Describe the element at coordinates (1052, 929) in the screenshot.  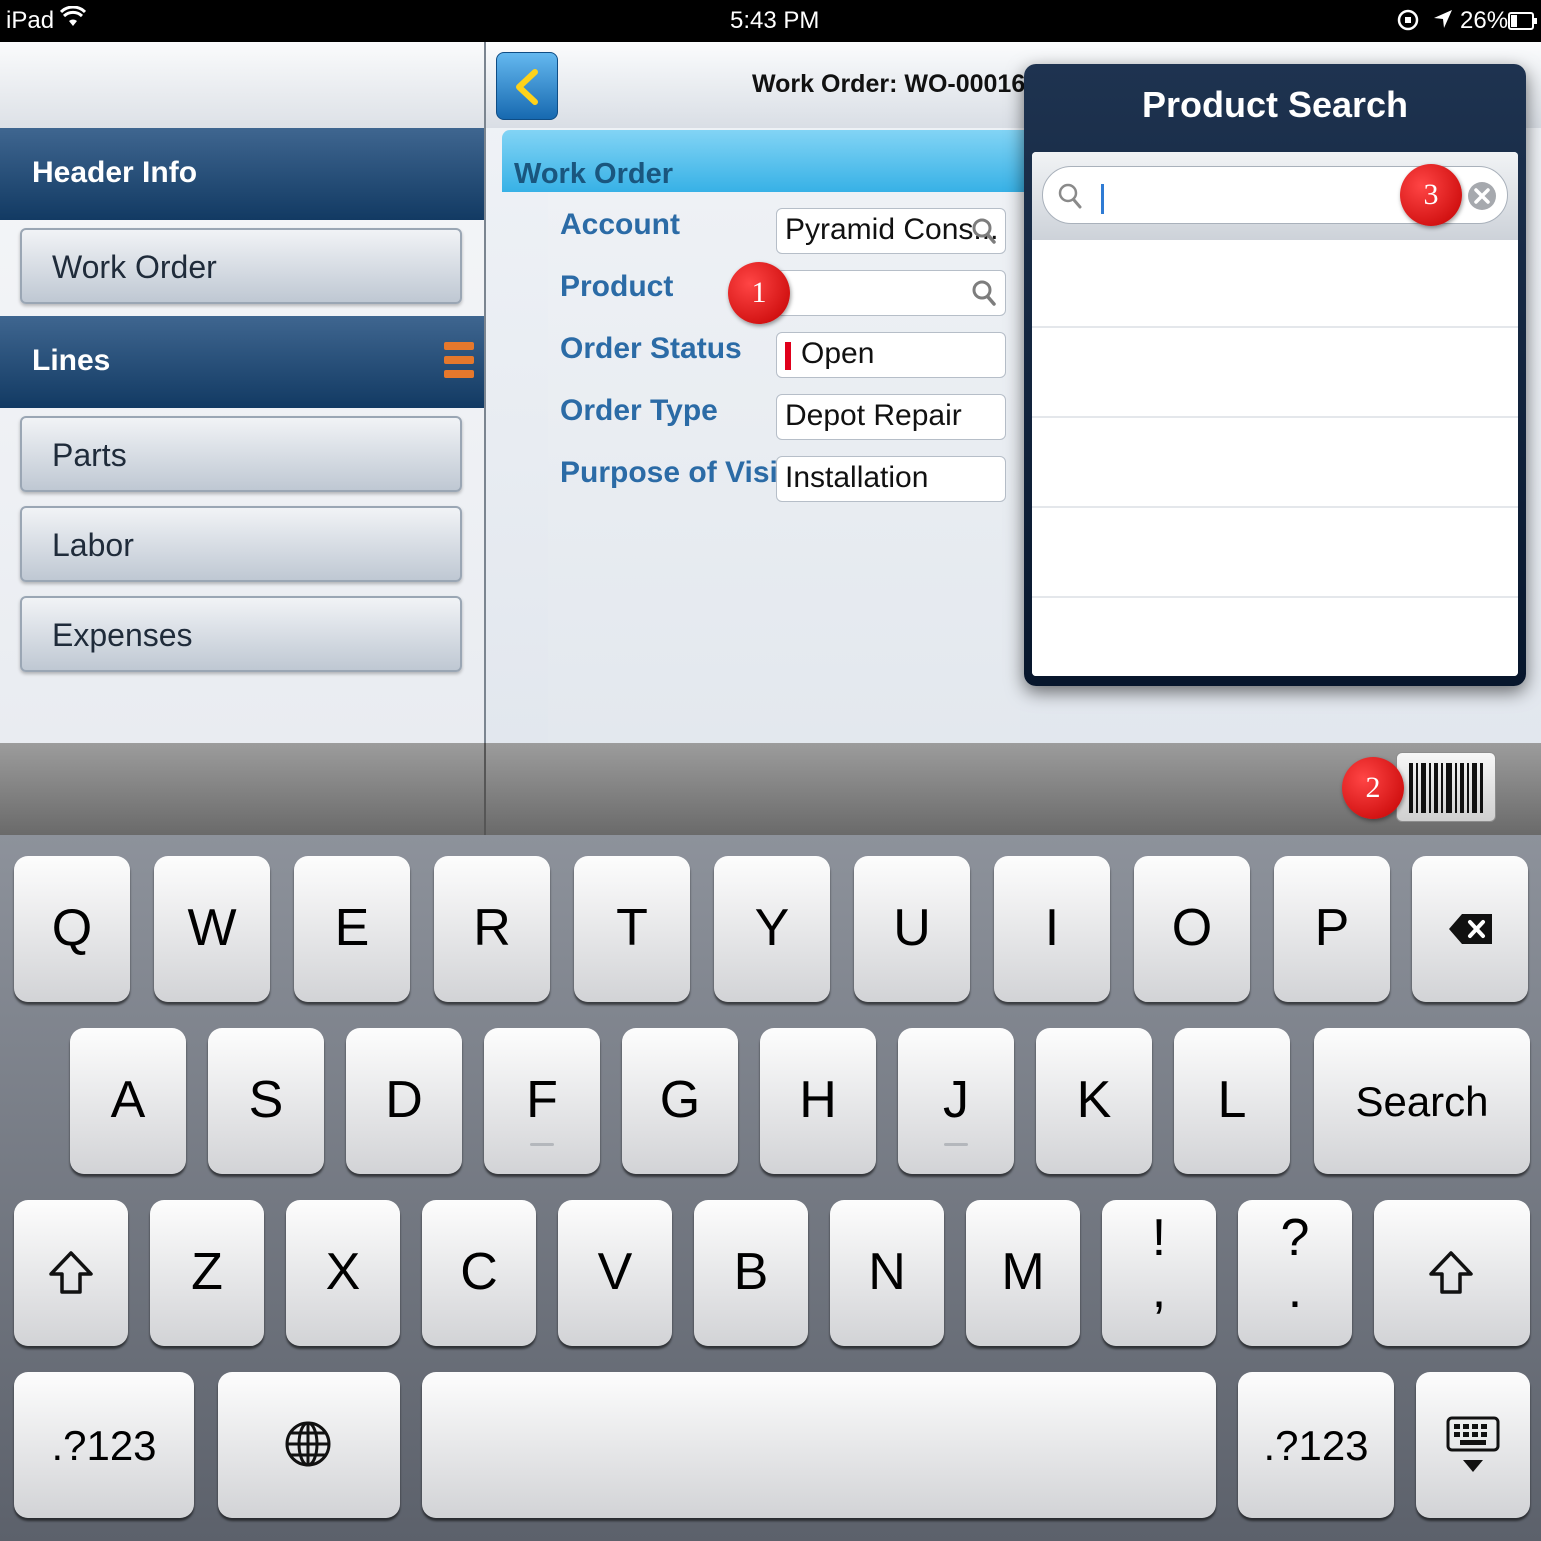
I see `key-i: I` at that location.